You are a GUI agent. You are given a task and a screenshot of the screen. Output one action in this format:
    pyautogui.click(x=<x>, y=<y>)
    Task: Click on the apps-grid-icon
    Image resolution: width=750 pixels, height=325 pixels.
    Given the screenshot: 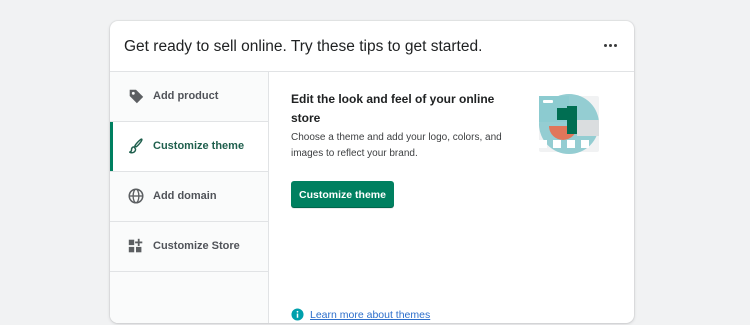 What is the action you would take?
    pyautogui.click(x=135, y=245)
    